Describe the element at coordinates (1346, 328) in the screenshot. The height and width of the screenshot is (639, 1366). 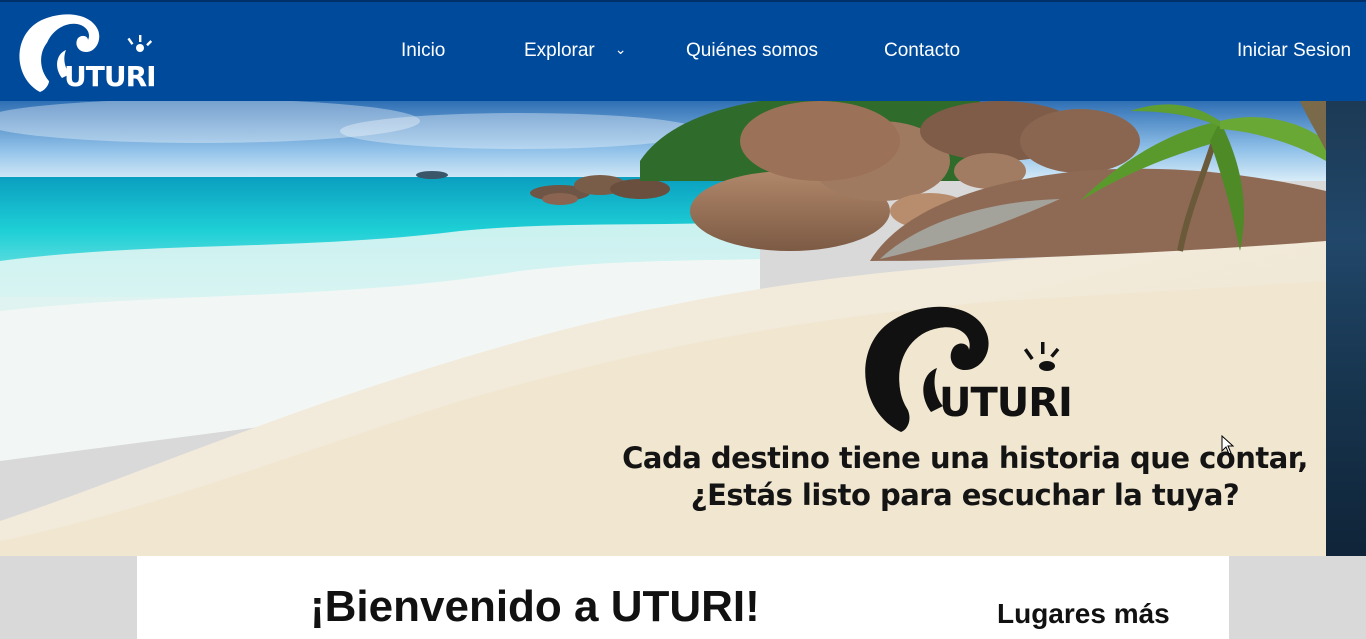
I see `hero-side-image-strip` at that location.